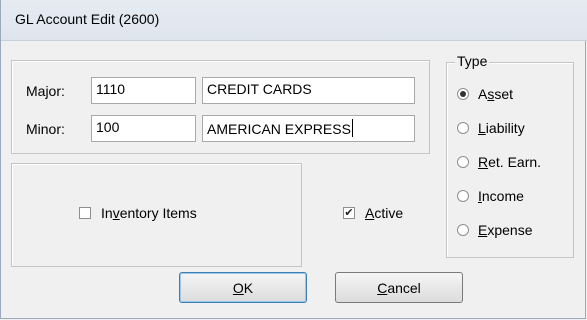 The height and width of the screenshot is (320, 587). I want to click on major-name-input: CREDIT CARDS, so click(308, 90).